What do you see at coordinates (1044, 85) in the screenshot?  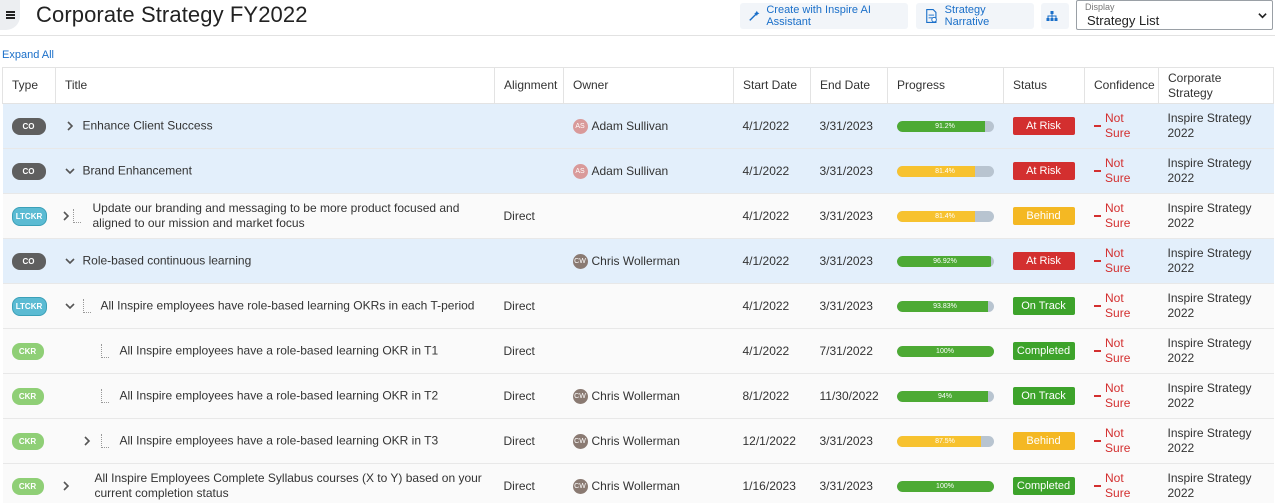 I see `column-header-status: Status` at bounding box center [1044, 85].